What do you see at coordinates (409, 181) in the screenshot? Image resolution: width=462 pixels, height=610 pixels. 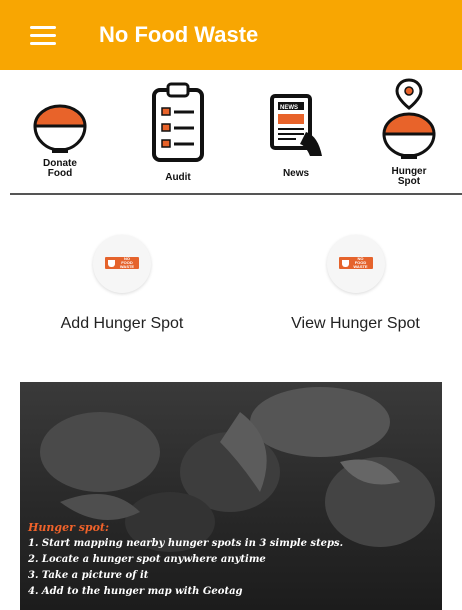 I see `nav-label-hunger-line2: Spot` at bounding box center [409, 181].